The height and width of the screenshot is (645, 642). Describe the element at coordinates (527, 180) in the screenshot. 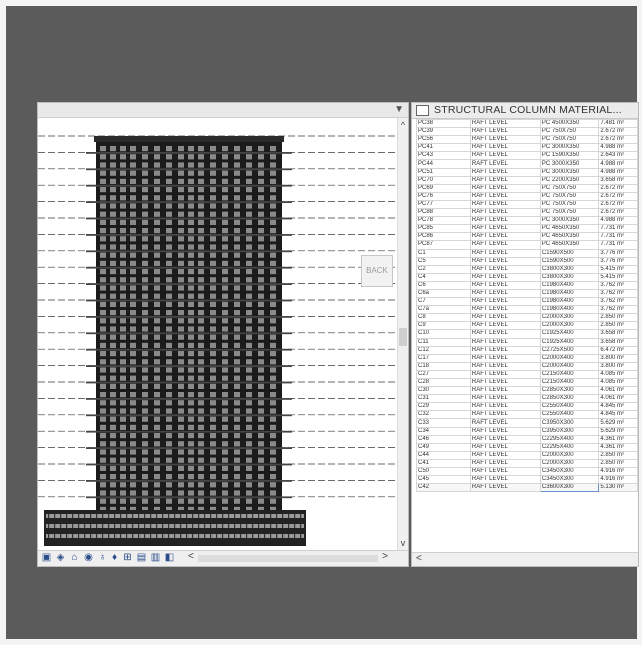

I see `table-row: PC70 RAFT LEVEL PC 2200X350 3.658 m²` at that location.